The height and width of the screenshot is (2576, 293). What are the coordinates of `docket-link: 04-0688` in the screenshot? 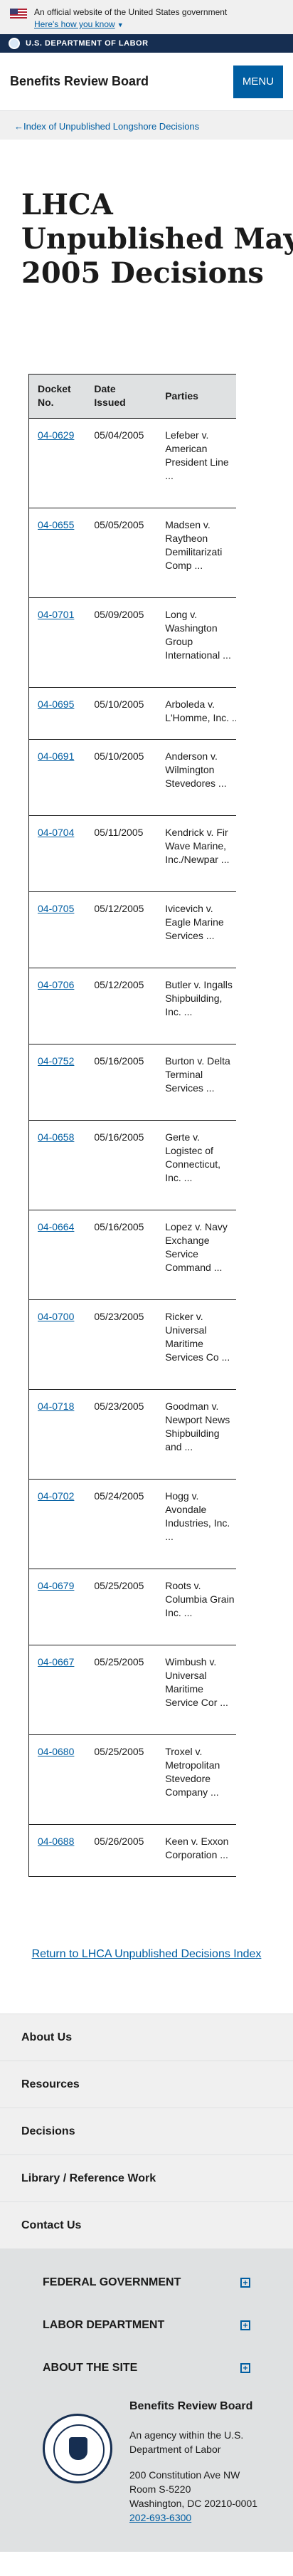 It's located at (56, 1841).